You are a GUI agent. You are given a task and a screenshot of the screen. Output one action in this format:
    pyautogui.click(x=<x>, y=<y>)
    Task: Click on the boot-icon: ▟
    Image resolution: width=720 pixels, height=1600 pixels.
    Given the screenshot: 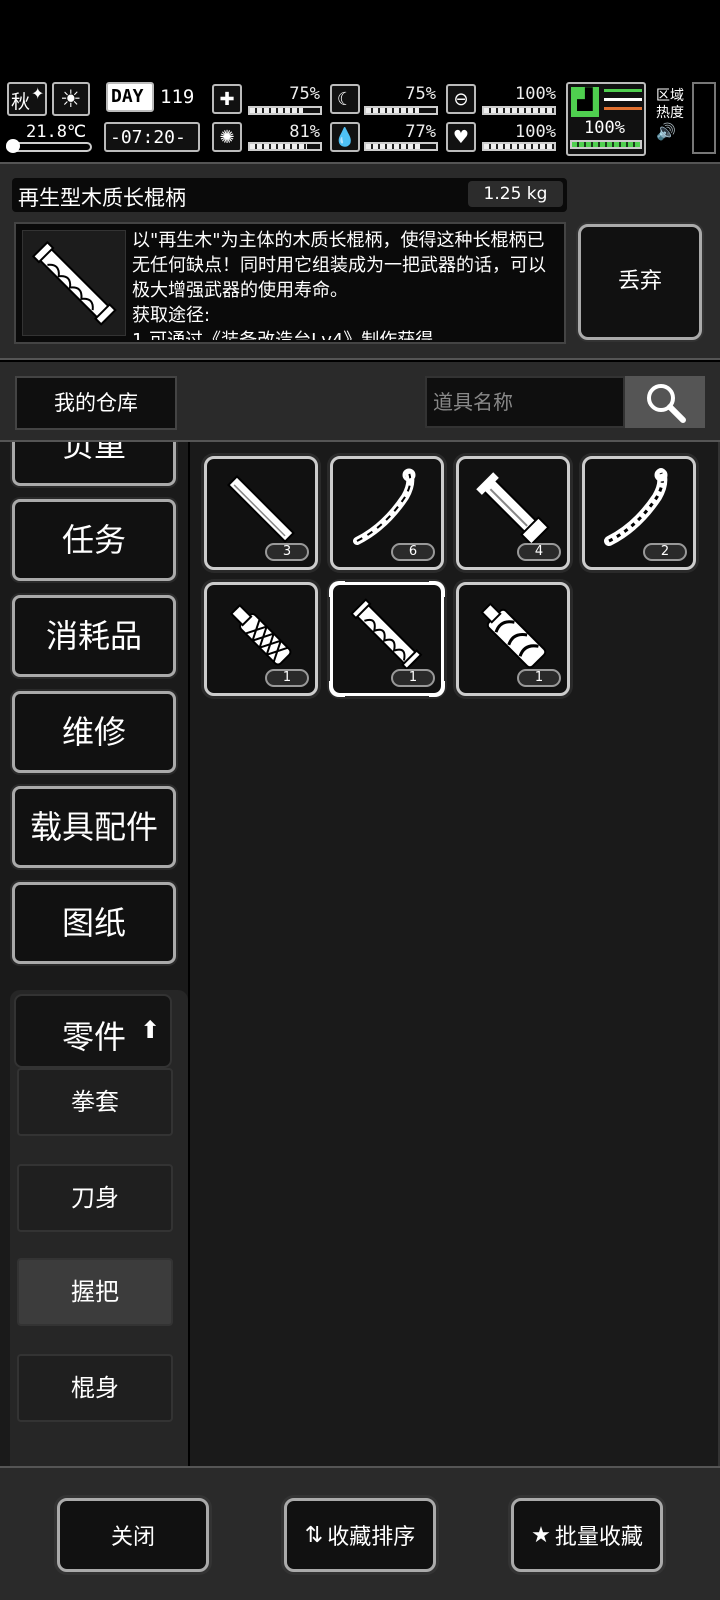 What is the action you would take?
    pyautogui.click(x=585, y=102)
    